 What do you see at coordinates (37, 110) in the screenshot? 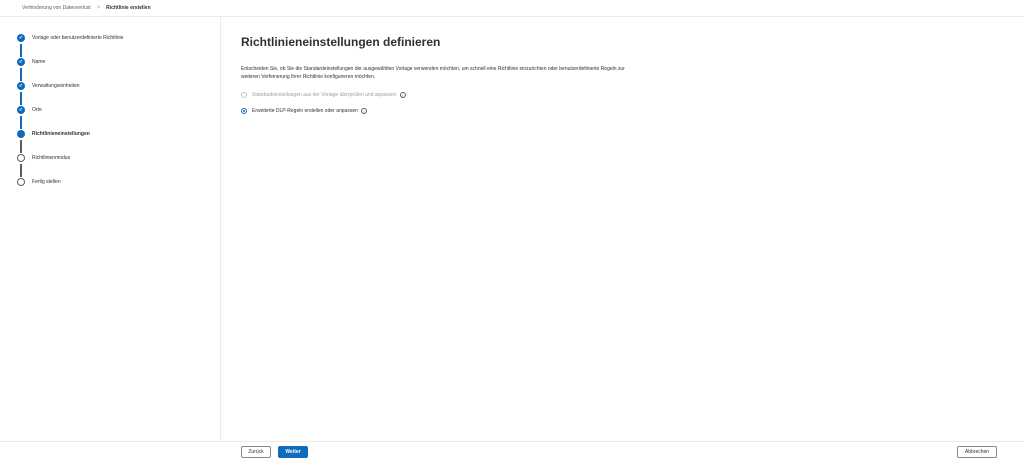
I see `step-label: Orte` at bounding box center [37, 110].